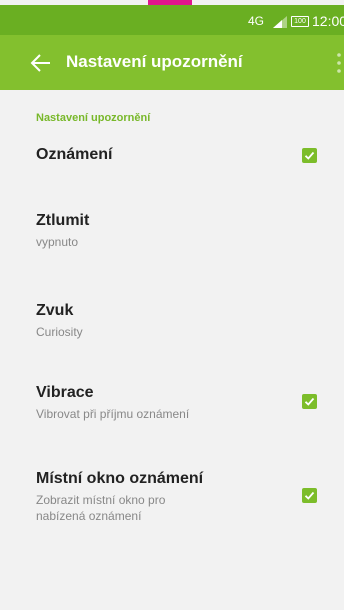  Describe the element at coordinates (57, 242) in the screenshot. I see `pref-summary-mute: vypnuto` at that location.